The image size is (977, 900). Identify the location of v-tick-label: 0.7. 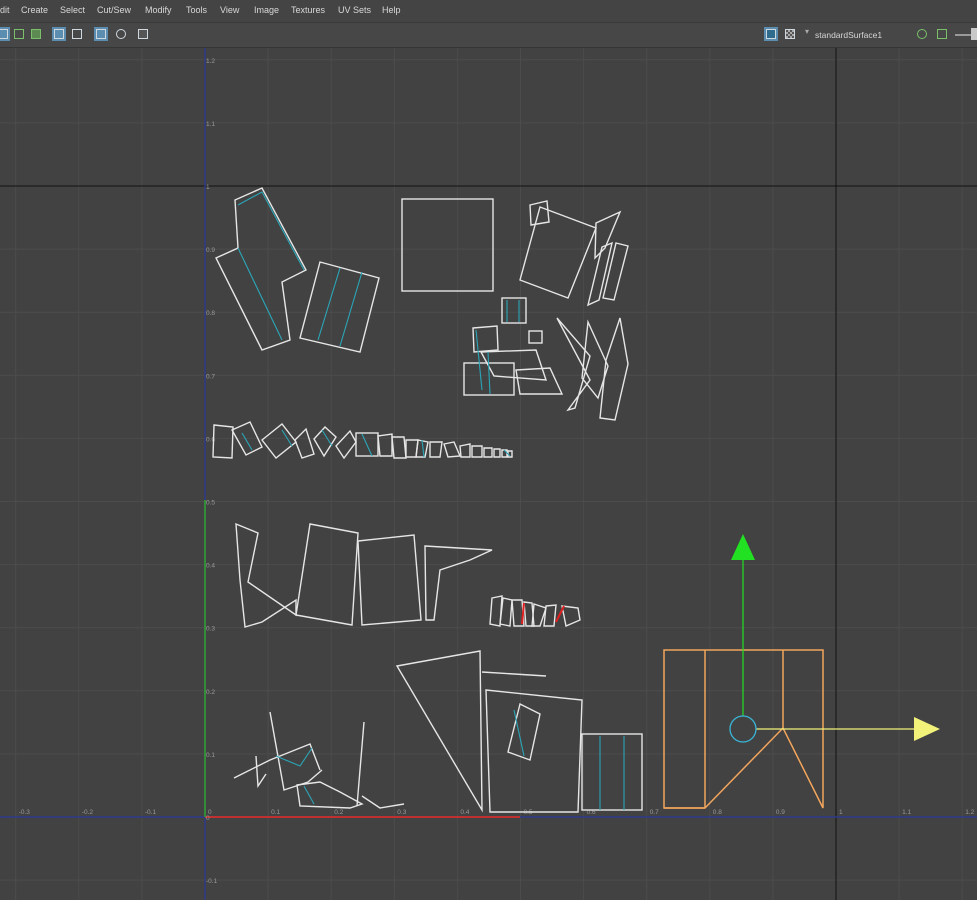
(210, 376).